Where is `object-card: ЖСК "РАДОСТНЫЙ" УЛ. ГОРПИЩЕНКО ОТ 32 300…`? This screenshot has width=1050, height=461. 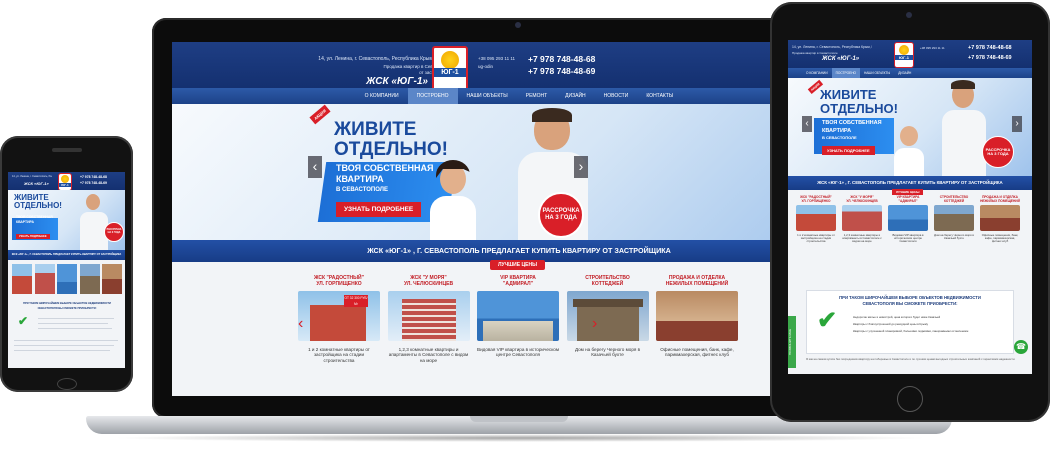 object-card: ЖСК "РАДОСТНЫЙ" УЛ. ГОРПИЩЕНКО ОТ 32 300… is located at coordinates (339, 335).